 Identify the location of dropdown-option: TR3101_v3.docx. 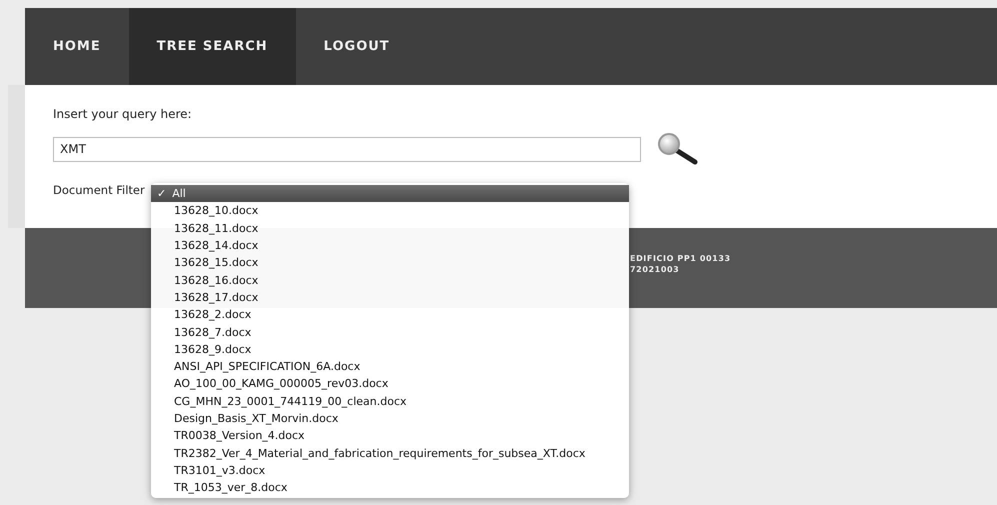
(390, 471).